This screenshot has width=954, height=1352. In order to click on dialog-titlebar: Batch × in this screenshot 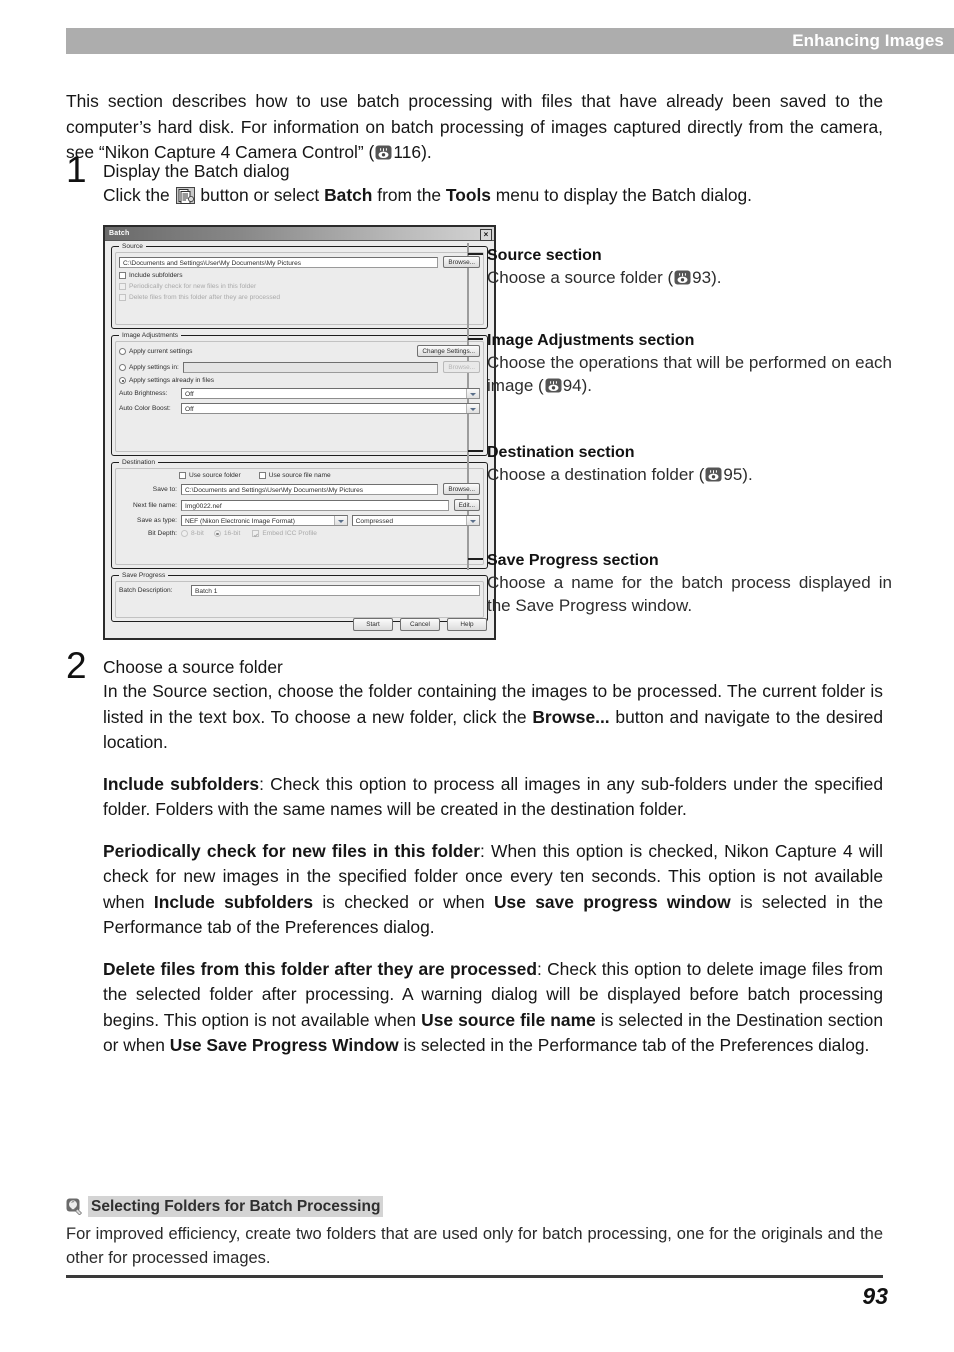, I will do `click(299, 234)`.